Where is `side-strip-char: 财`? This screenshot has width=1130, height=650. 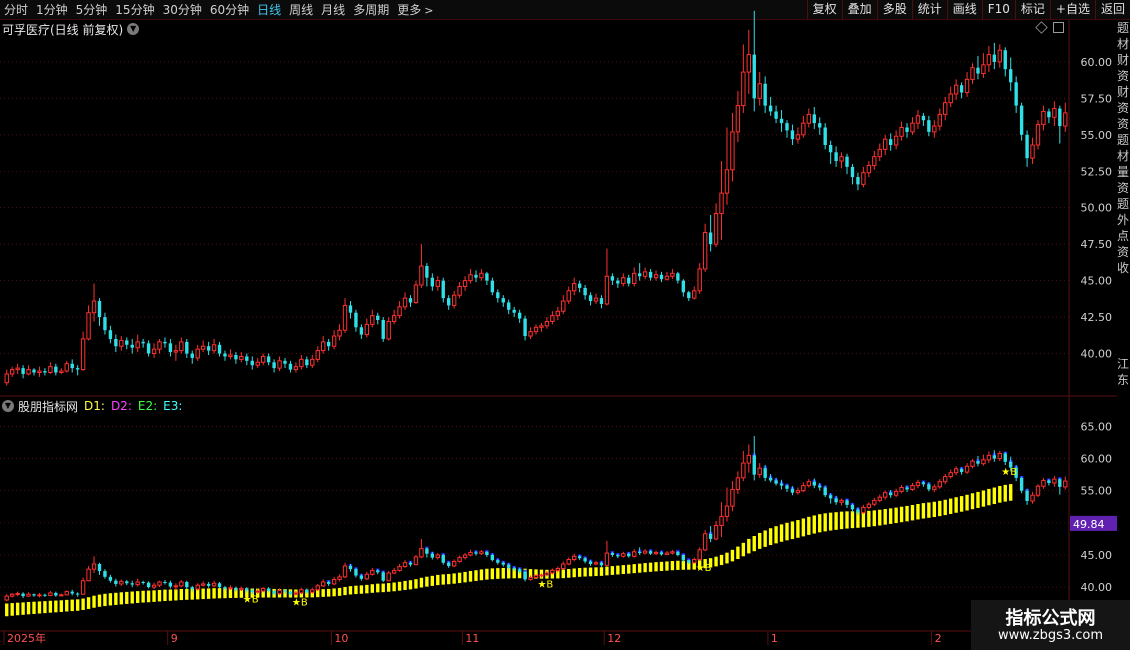 side-strip-char: 财 is located at coordinates (1123, 92).